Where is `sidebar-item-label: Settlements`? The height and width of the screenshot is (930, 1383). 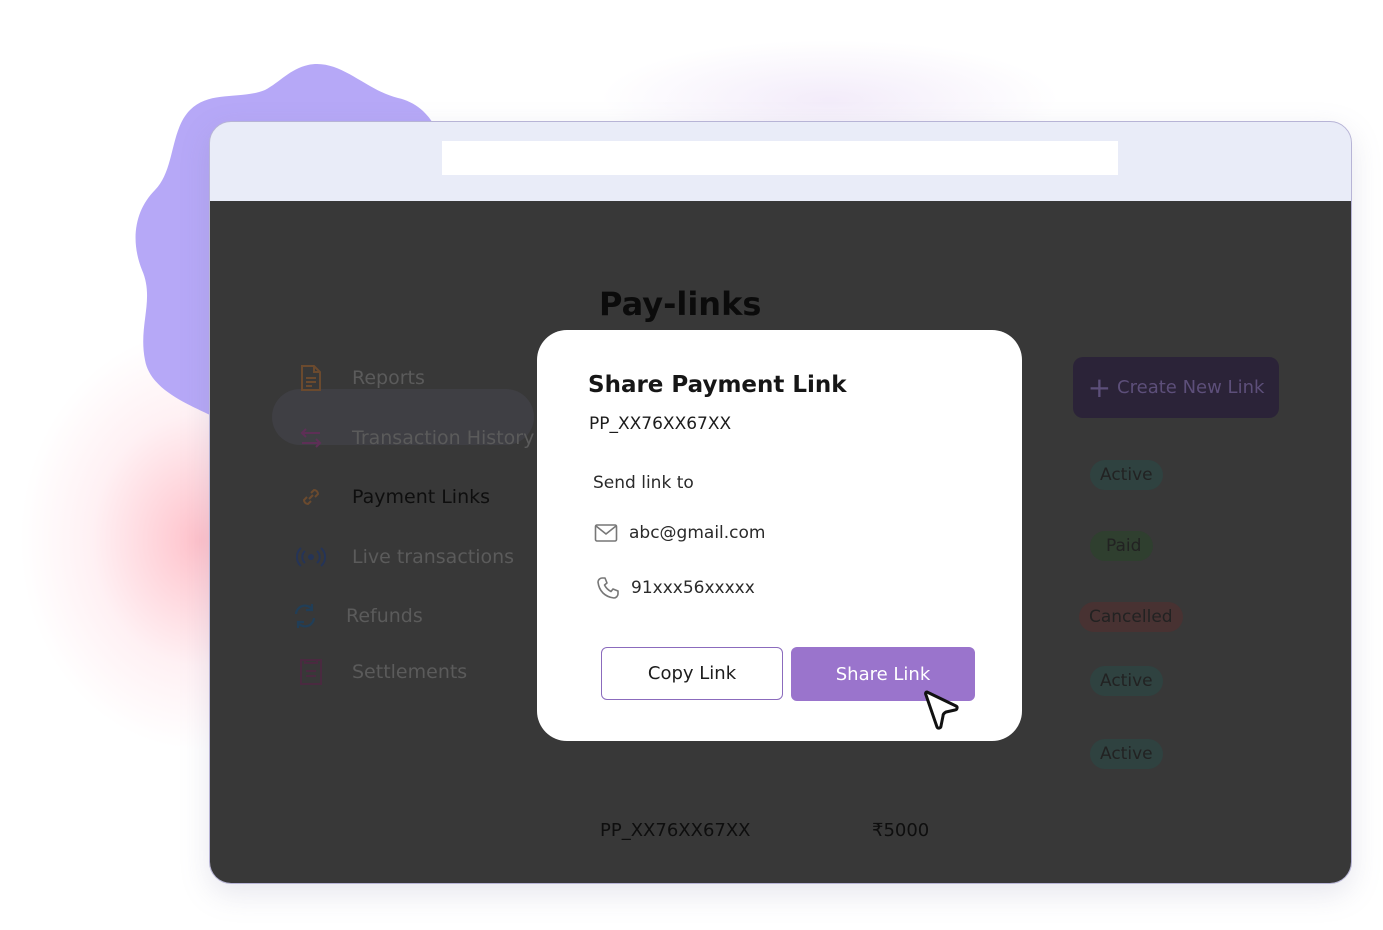
sidebar-item-label: Settlements is located at coordinates (410, 672).